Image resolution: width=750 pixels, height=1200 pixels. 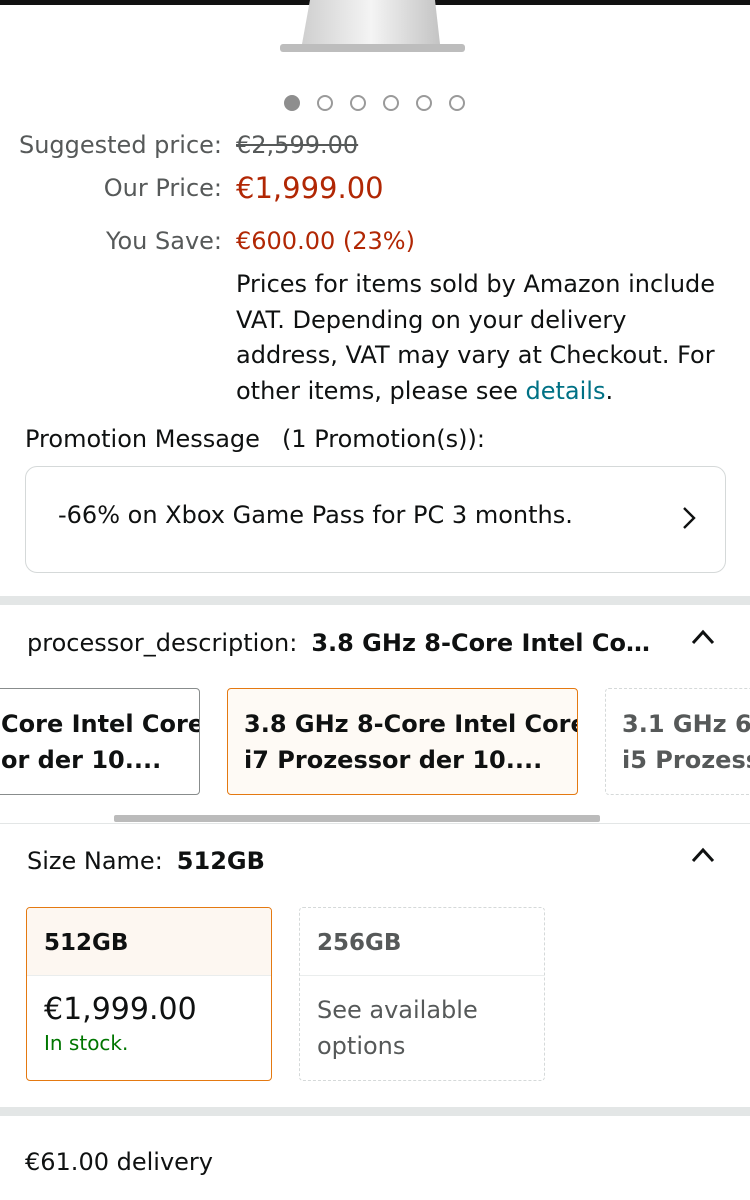 I want to click on see-available-options: See available options, so click(x=397, y=1028).